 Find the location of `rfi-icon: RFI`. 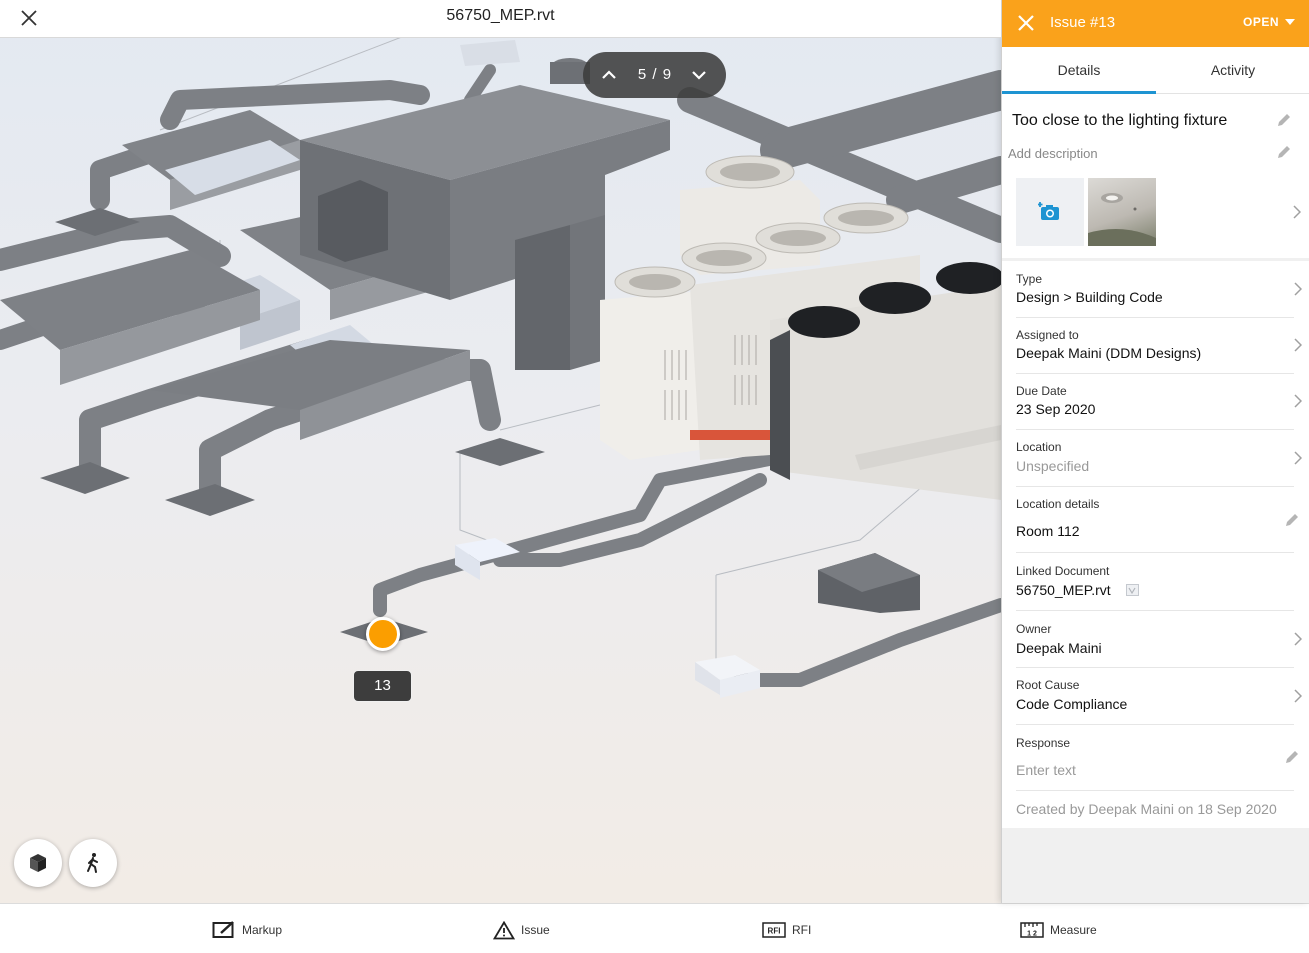

rfi-icon: RFI is located at coordinates (774, 930).